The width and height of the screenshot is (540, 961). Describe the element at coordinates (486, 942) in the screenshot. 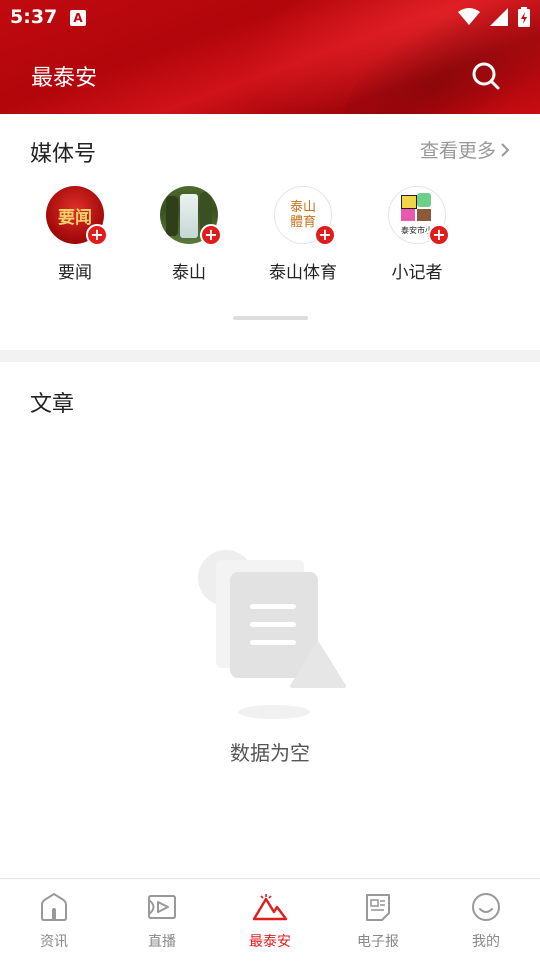

I see `tab-label: 我的` at that location.